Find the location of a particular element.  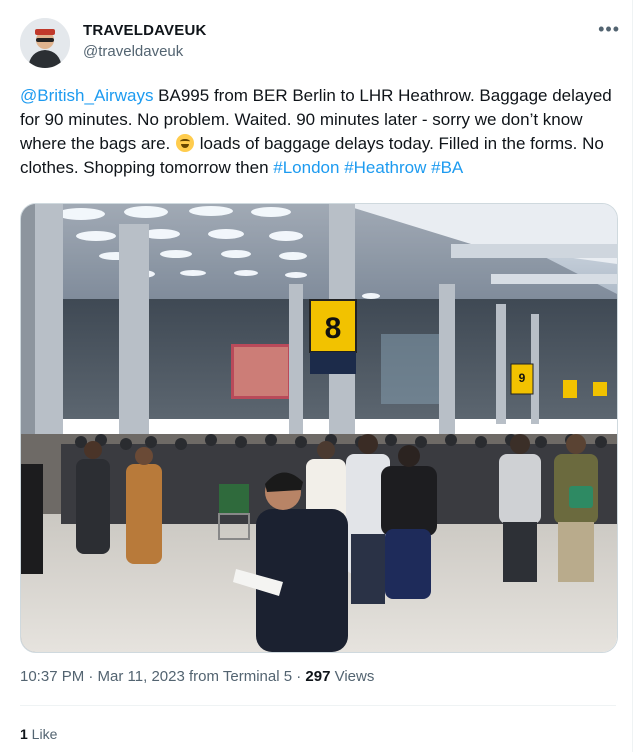

gate-sign-9: 9 is located at coordinates (522, 378).